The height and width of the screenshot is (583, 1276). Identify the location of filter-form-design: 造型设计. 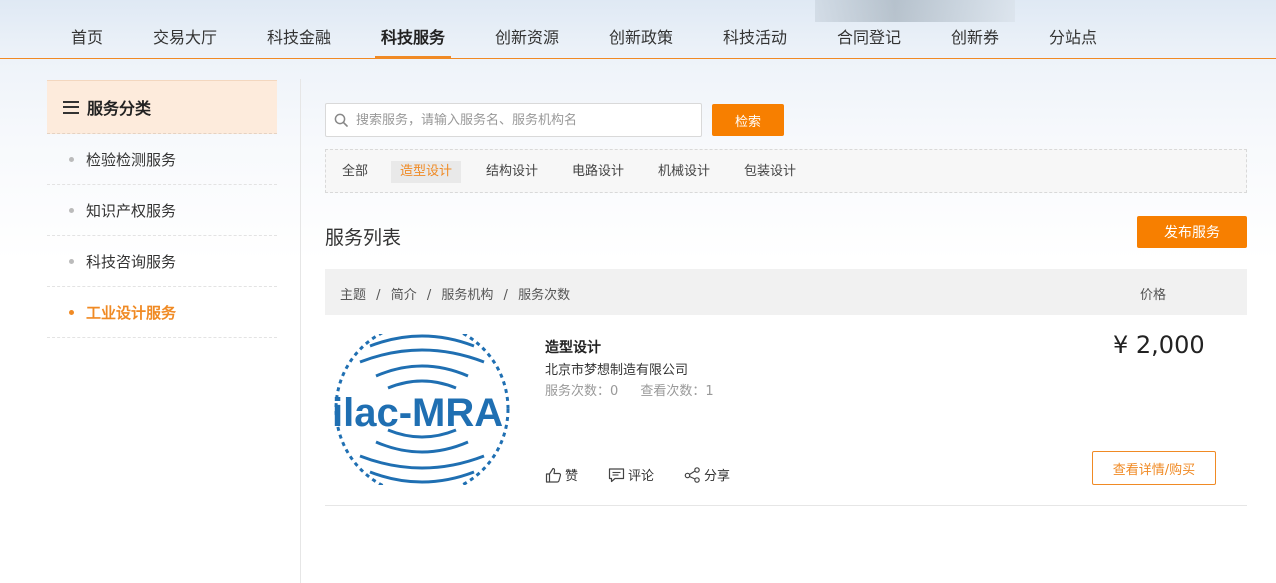
(426, 172).